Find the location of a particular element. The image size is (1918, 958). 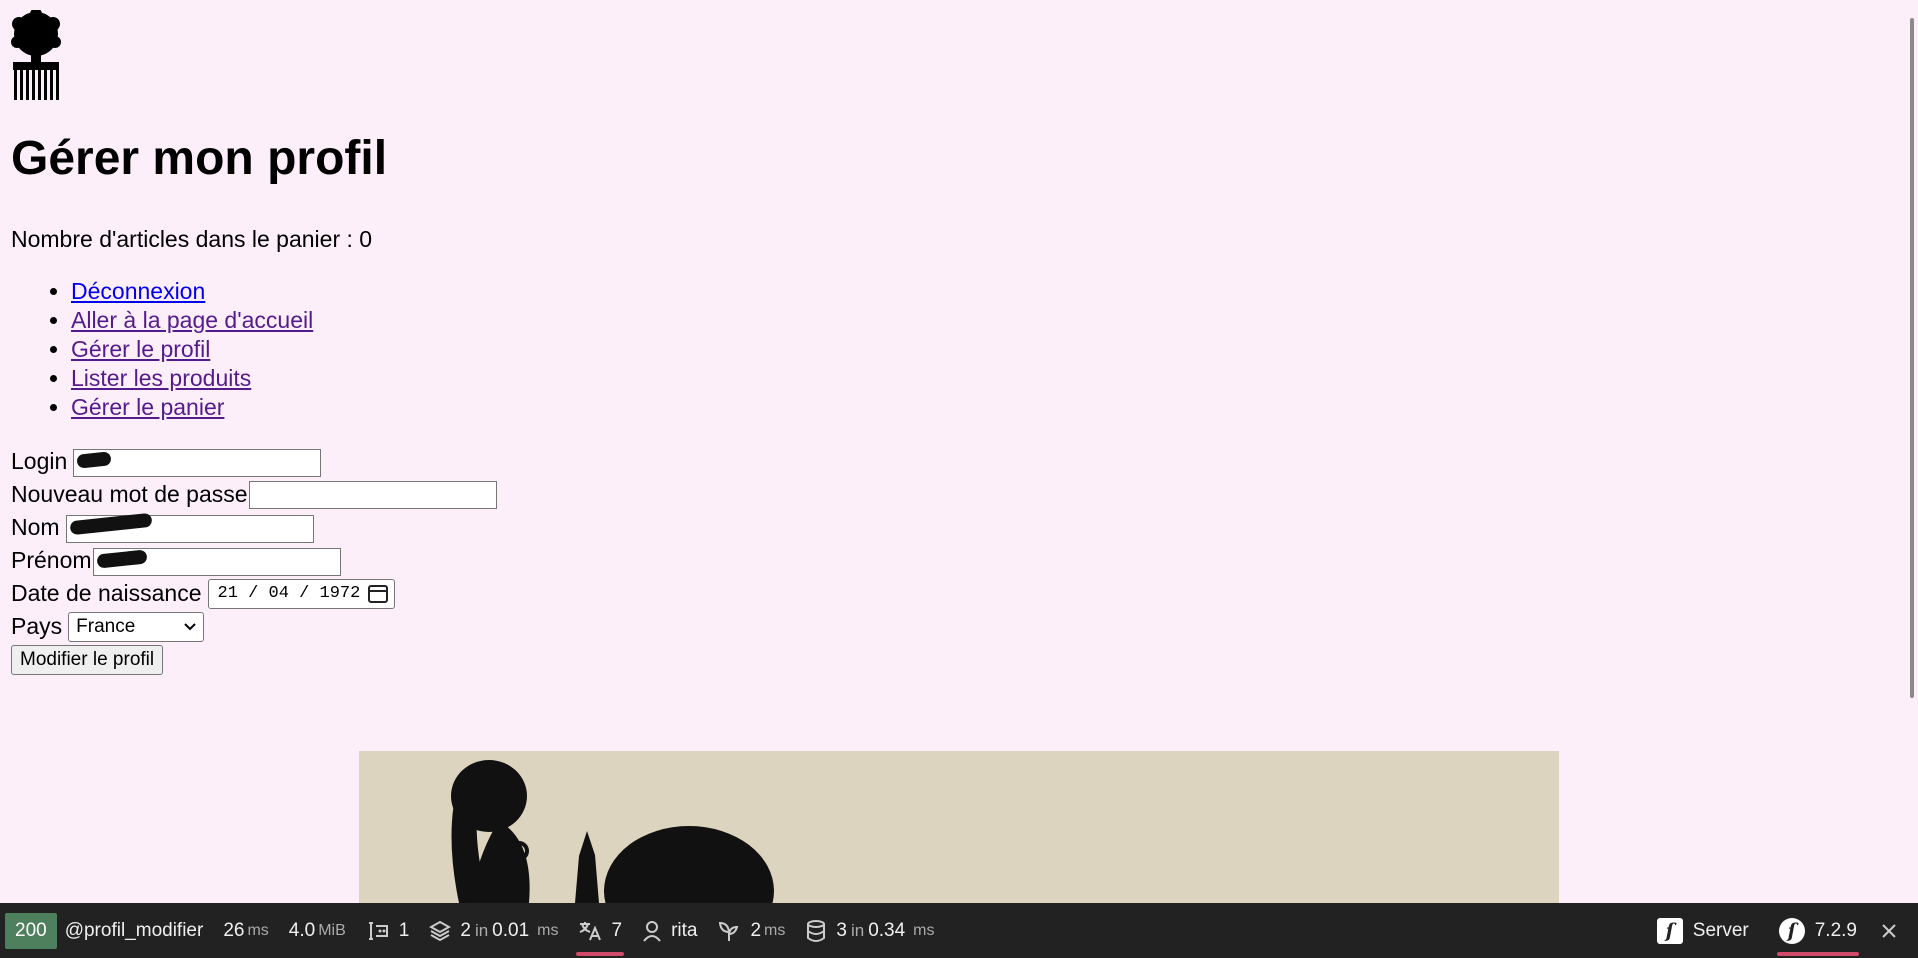

pays-selected-value: France is located at coordinates (106, 626).